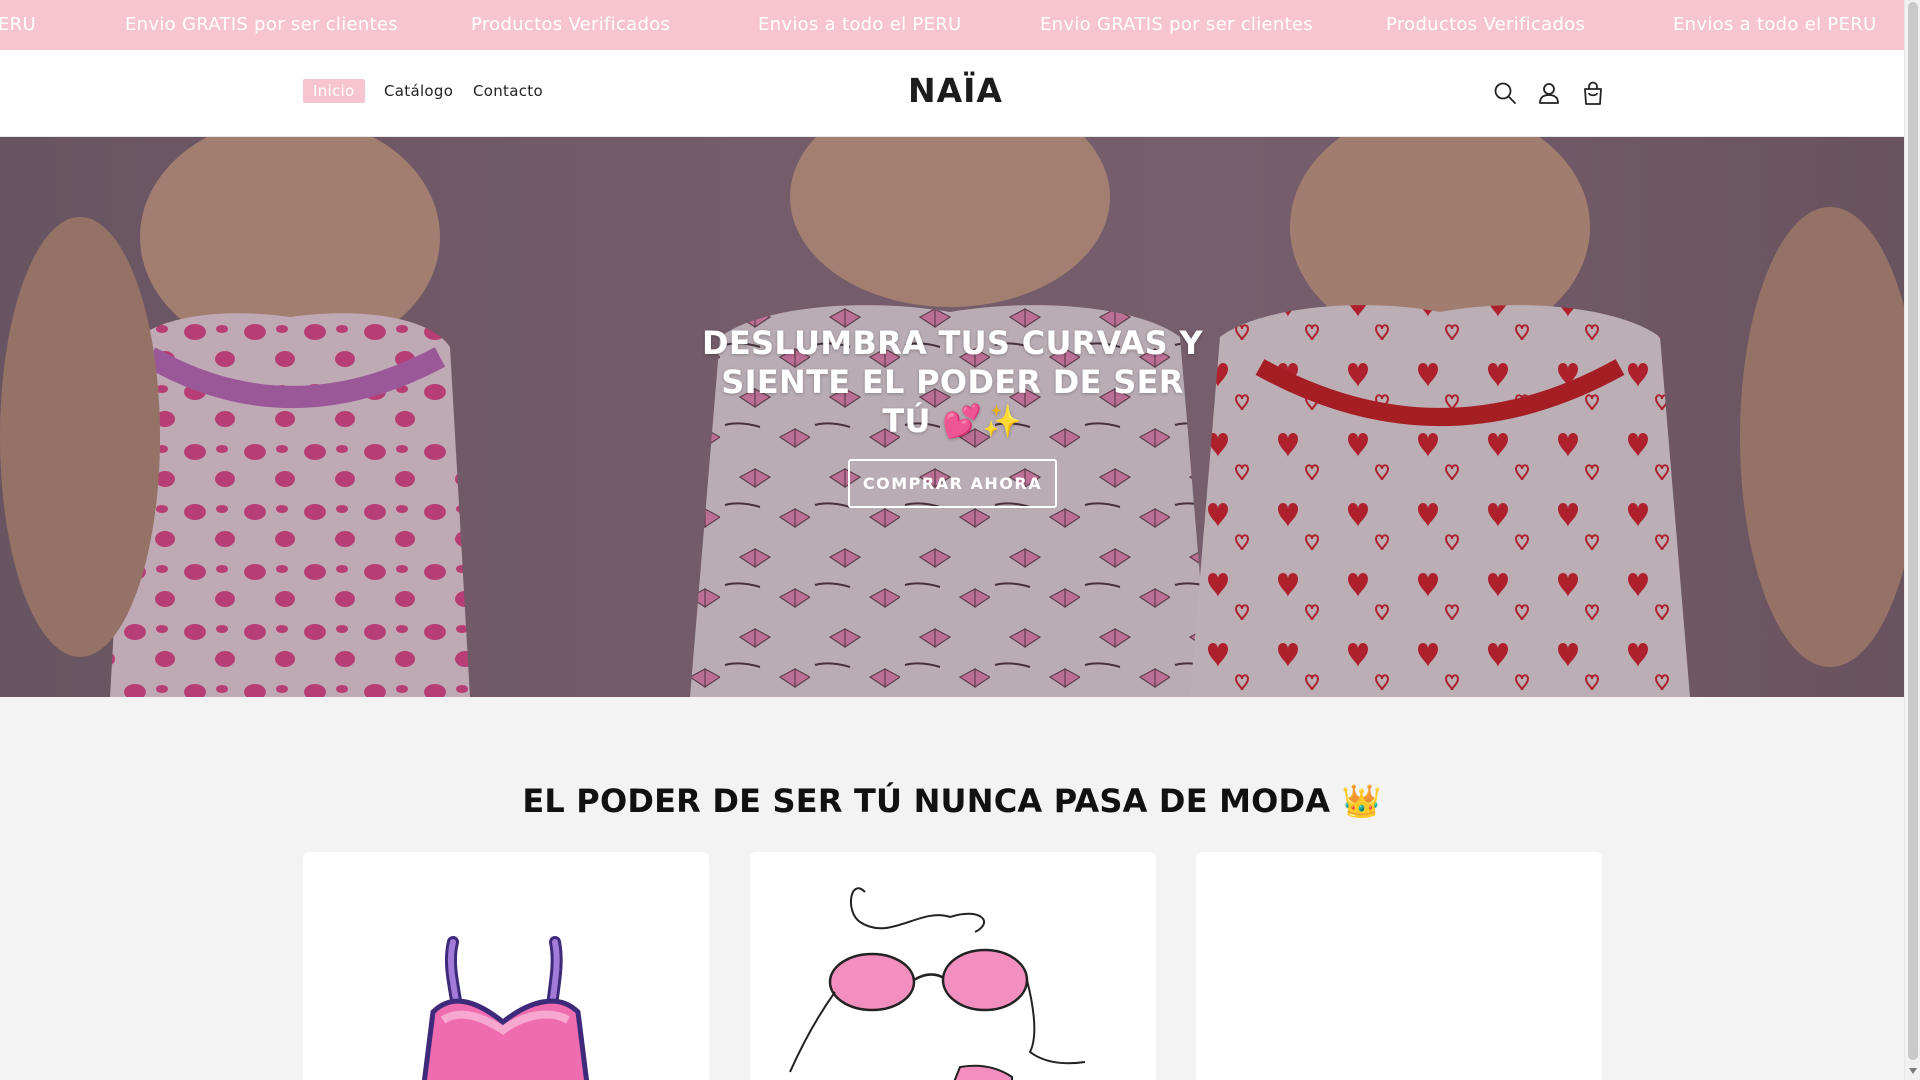 Image resolution: width=1920 pixels, height=1080 pixels. I want to click on page-scrollbar, so click(1912, 540).